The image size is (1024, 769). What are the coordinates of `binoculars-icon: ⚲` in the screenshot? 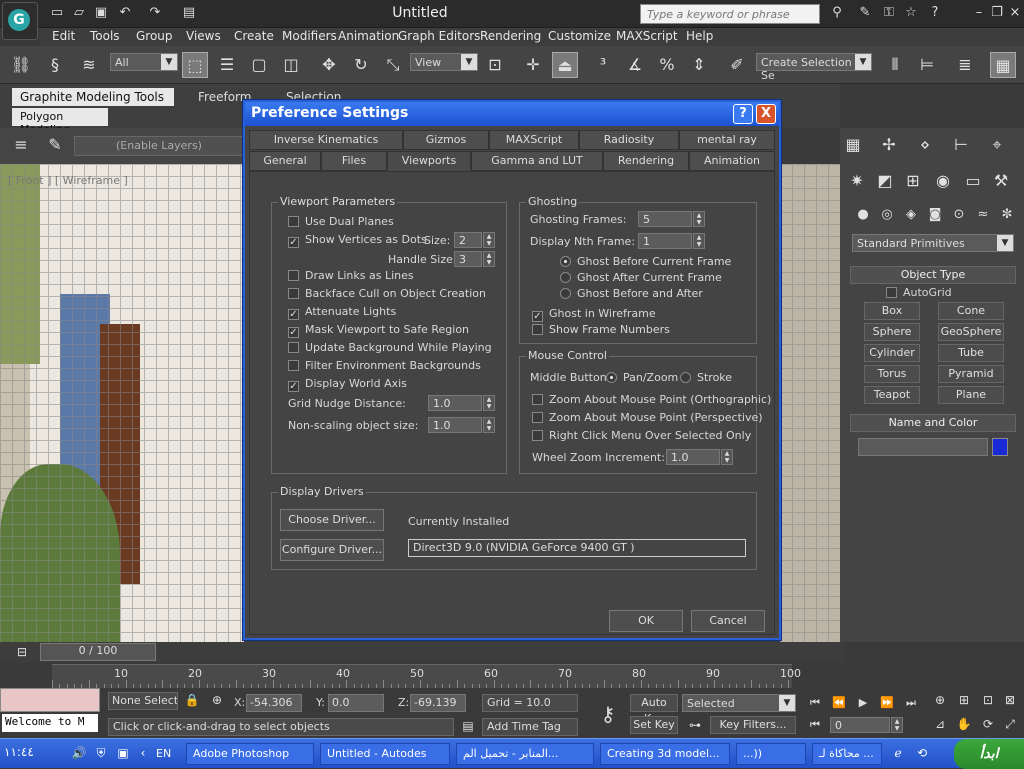 It's located at (837, 13).